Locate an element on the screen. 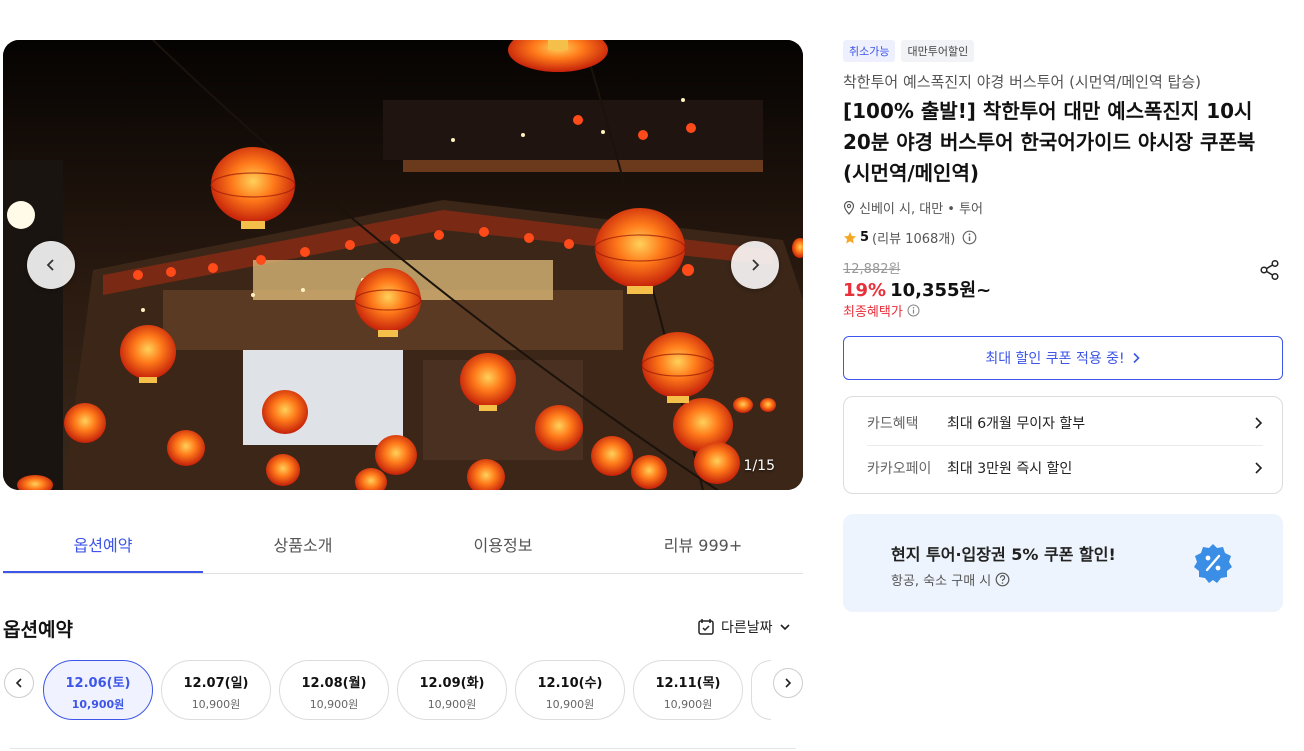 Image resolution: width=1304 pixels, height=751 pixels. date-prev-button is located at coordinates (19, 683).